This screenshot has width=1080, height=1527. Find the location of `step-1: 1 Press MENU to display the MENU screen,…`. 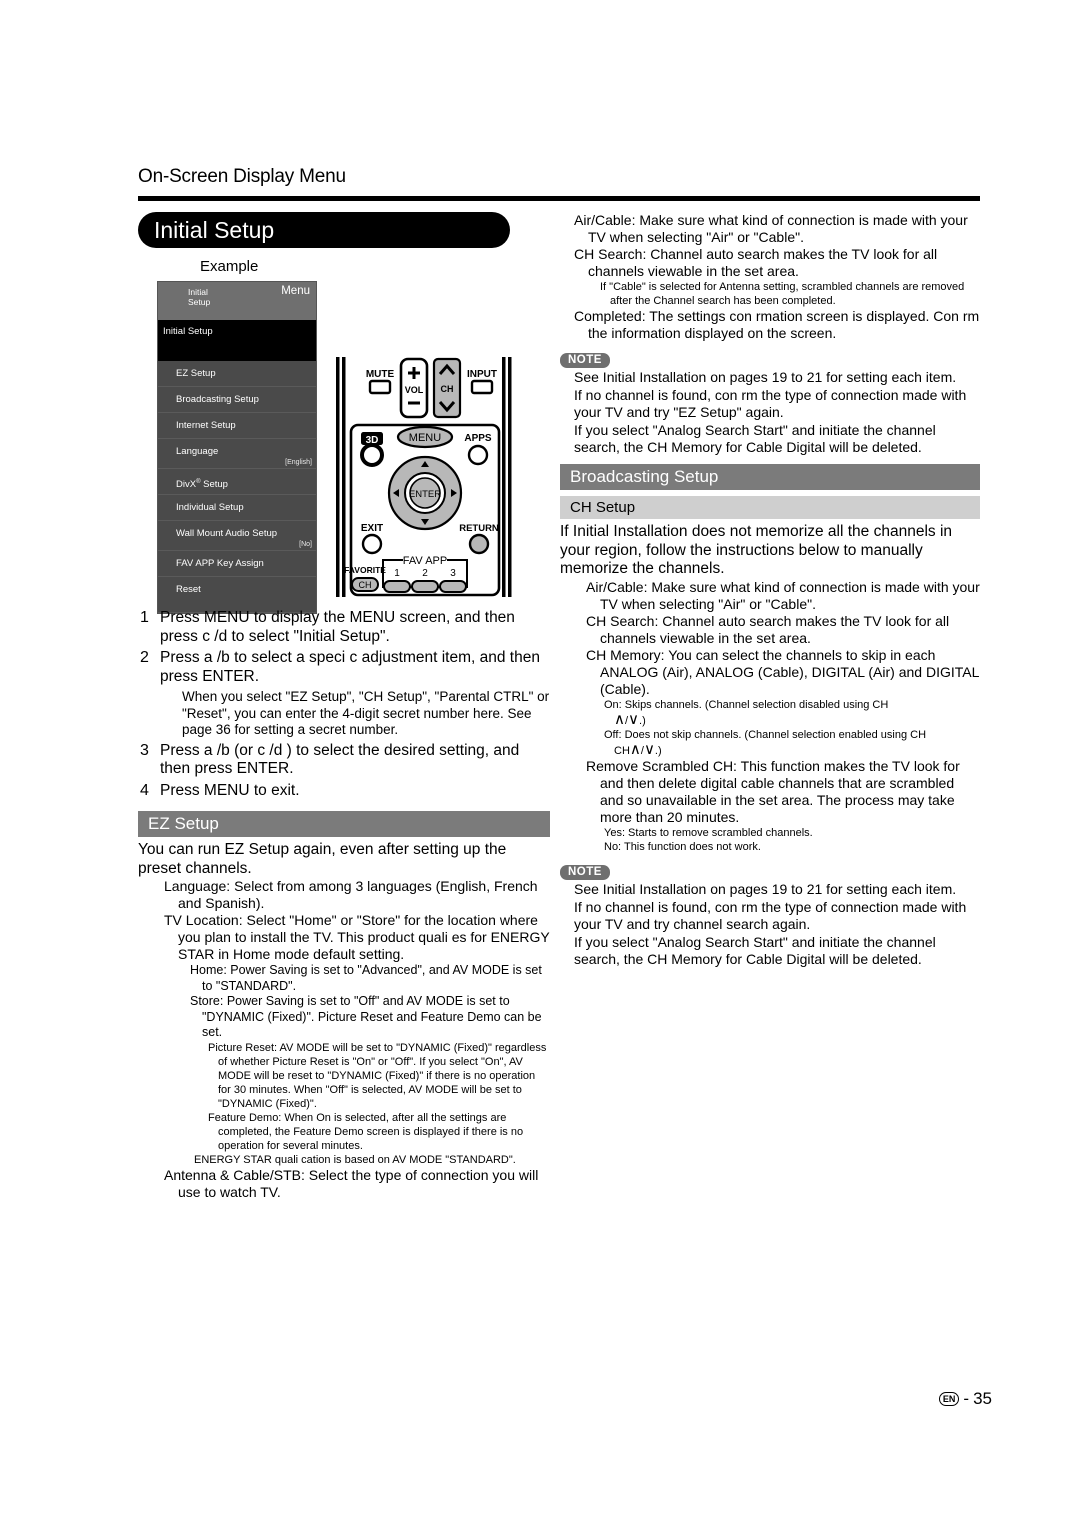

step-1: 1 Press MENU to display the MENU screen,… is located at coordinates (344, 627).